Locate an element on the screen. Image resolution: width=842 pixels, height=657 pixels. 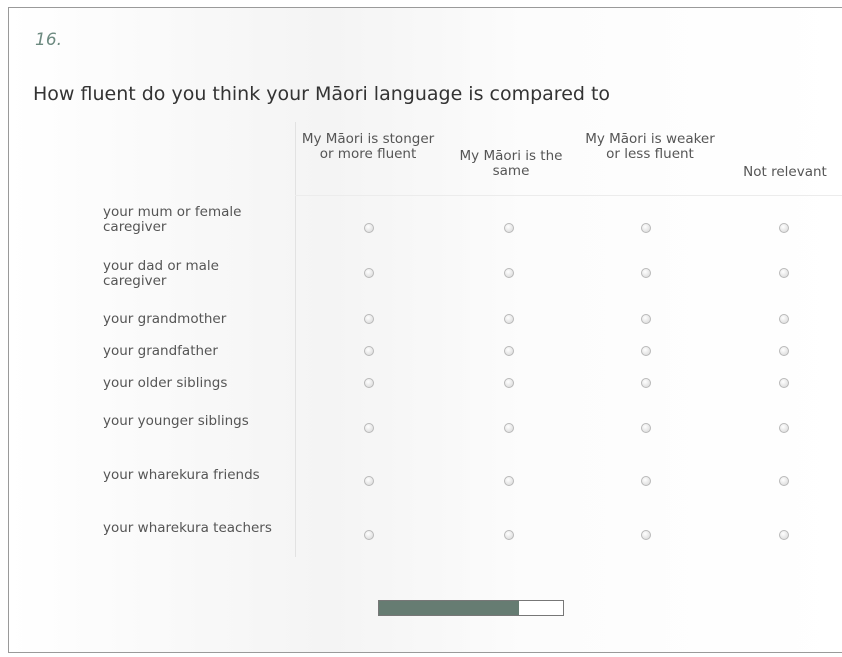
column-header: My Māori is the same is located at coordinates (511, 163).